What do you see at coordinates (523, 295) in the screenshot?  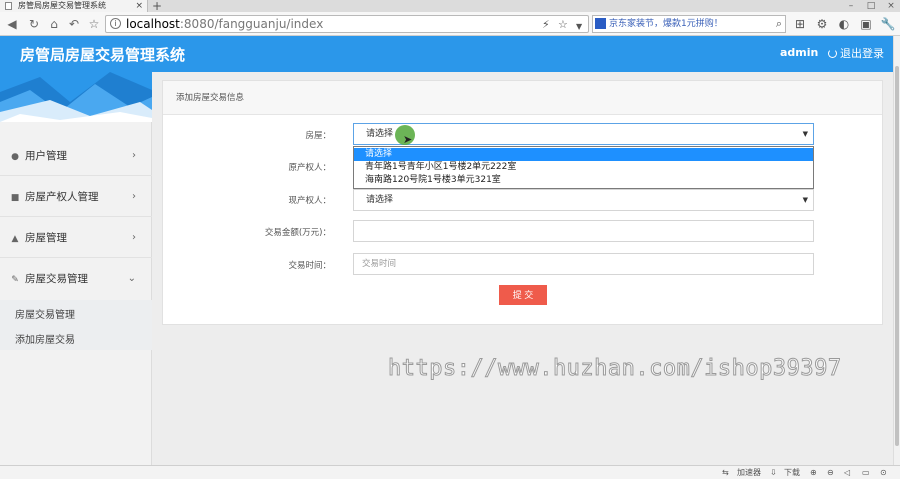 I see `submit-button: 提 交` at bounding box center [523, 295].